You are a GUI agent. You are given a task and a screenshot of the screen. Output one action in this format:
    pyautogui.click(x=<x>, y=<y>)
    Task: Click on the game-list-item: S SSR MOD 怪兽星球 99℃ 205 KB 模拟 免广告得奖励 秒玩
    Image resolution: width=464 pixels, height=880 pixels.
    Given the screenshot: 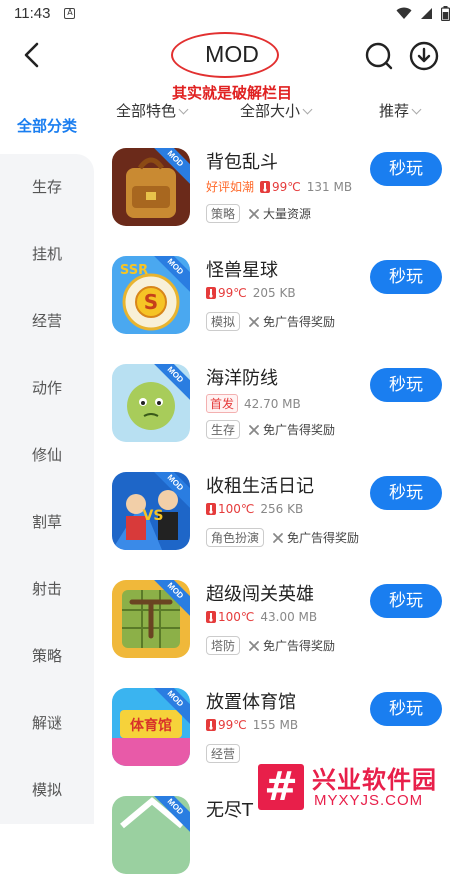 What is the action you would take?
    pyautogui.click(x=282, y=298)
    